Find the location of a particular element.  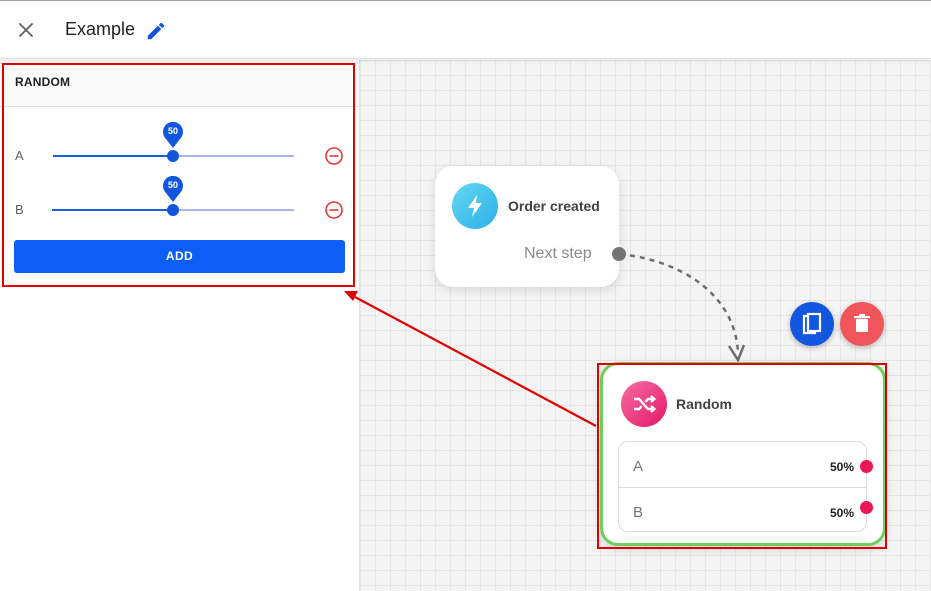

top-bar: Example is located at coordinates (465, 29).